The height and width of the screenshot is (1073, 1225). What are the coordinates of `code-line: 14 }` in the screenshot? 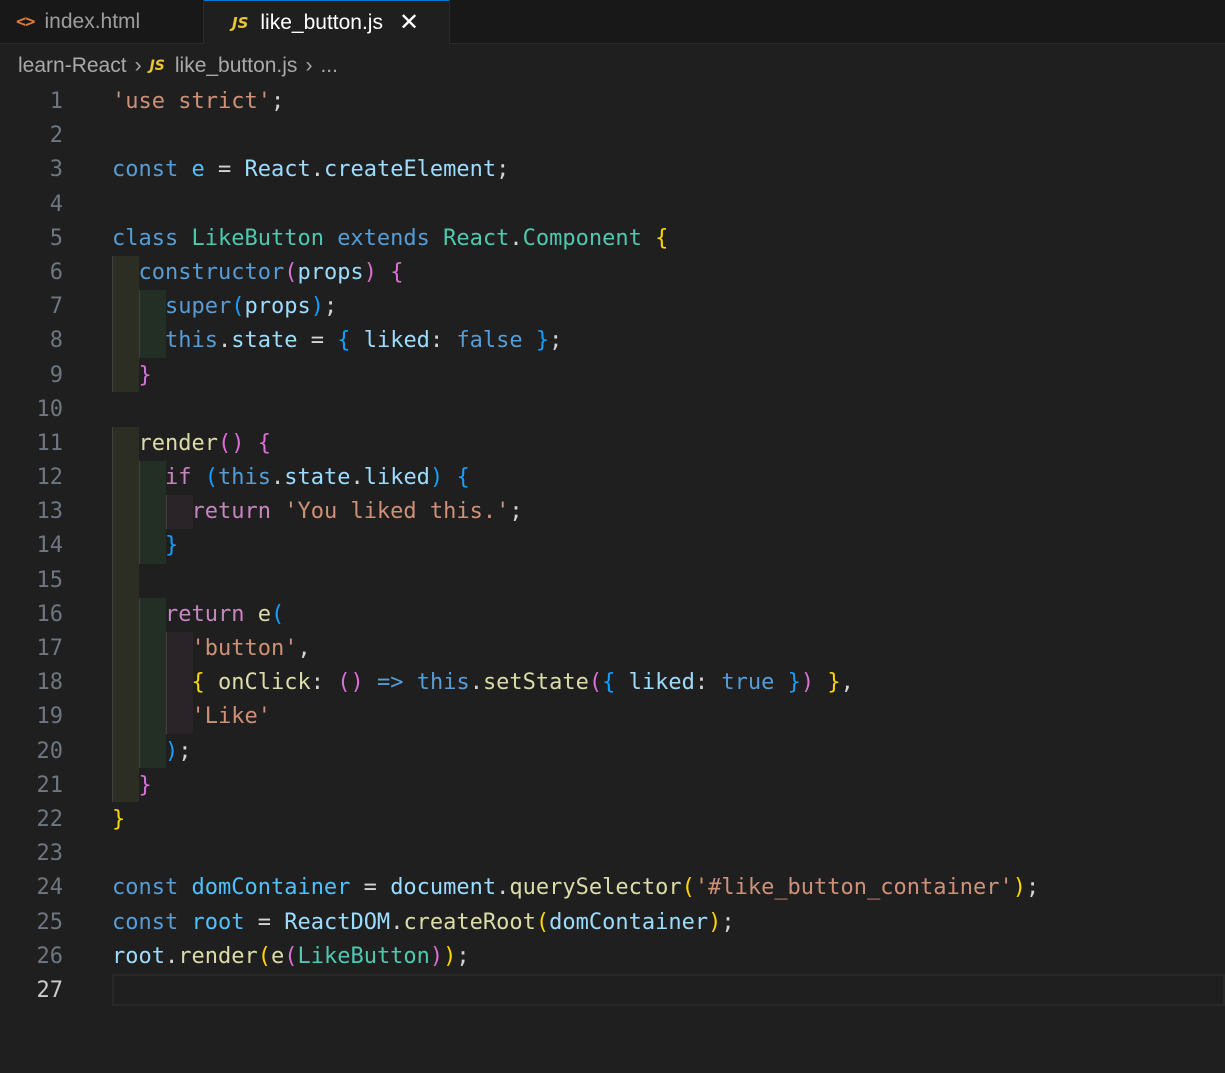 It's located at (612, 546).